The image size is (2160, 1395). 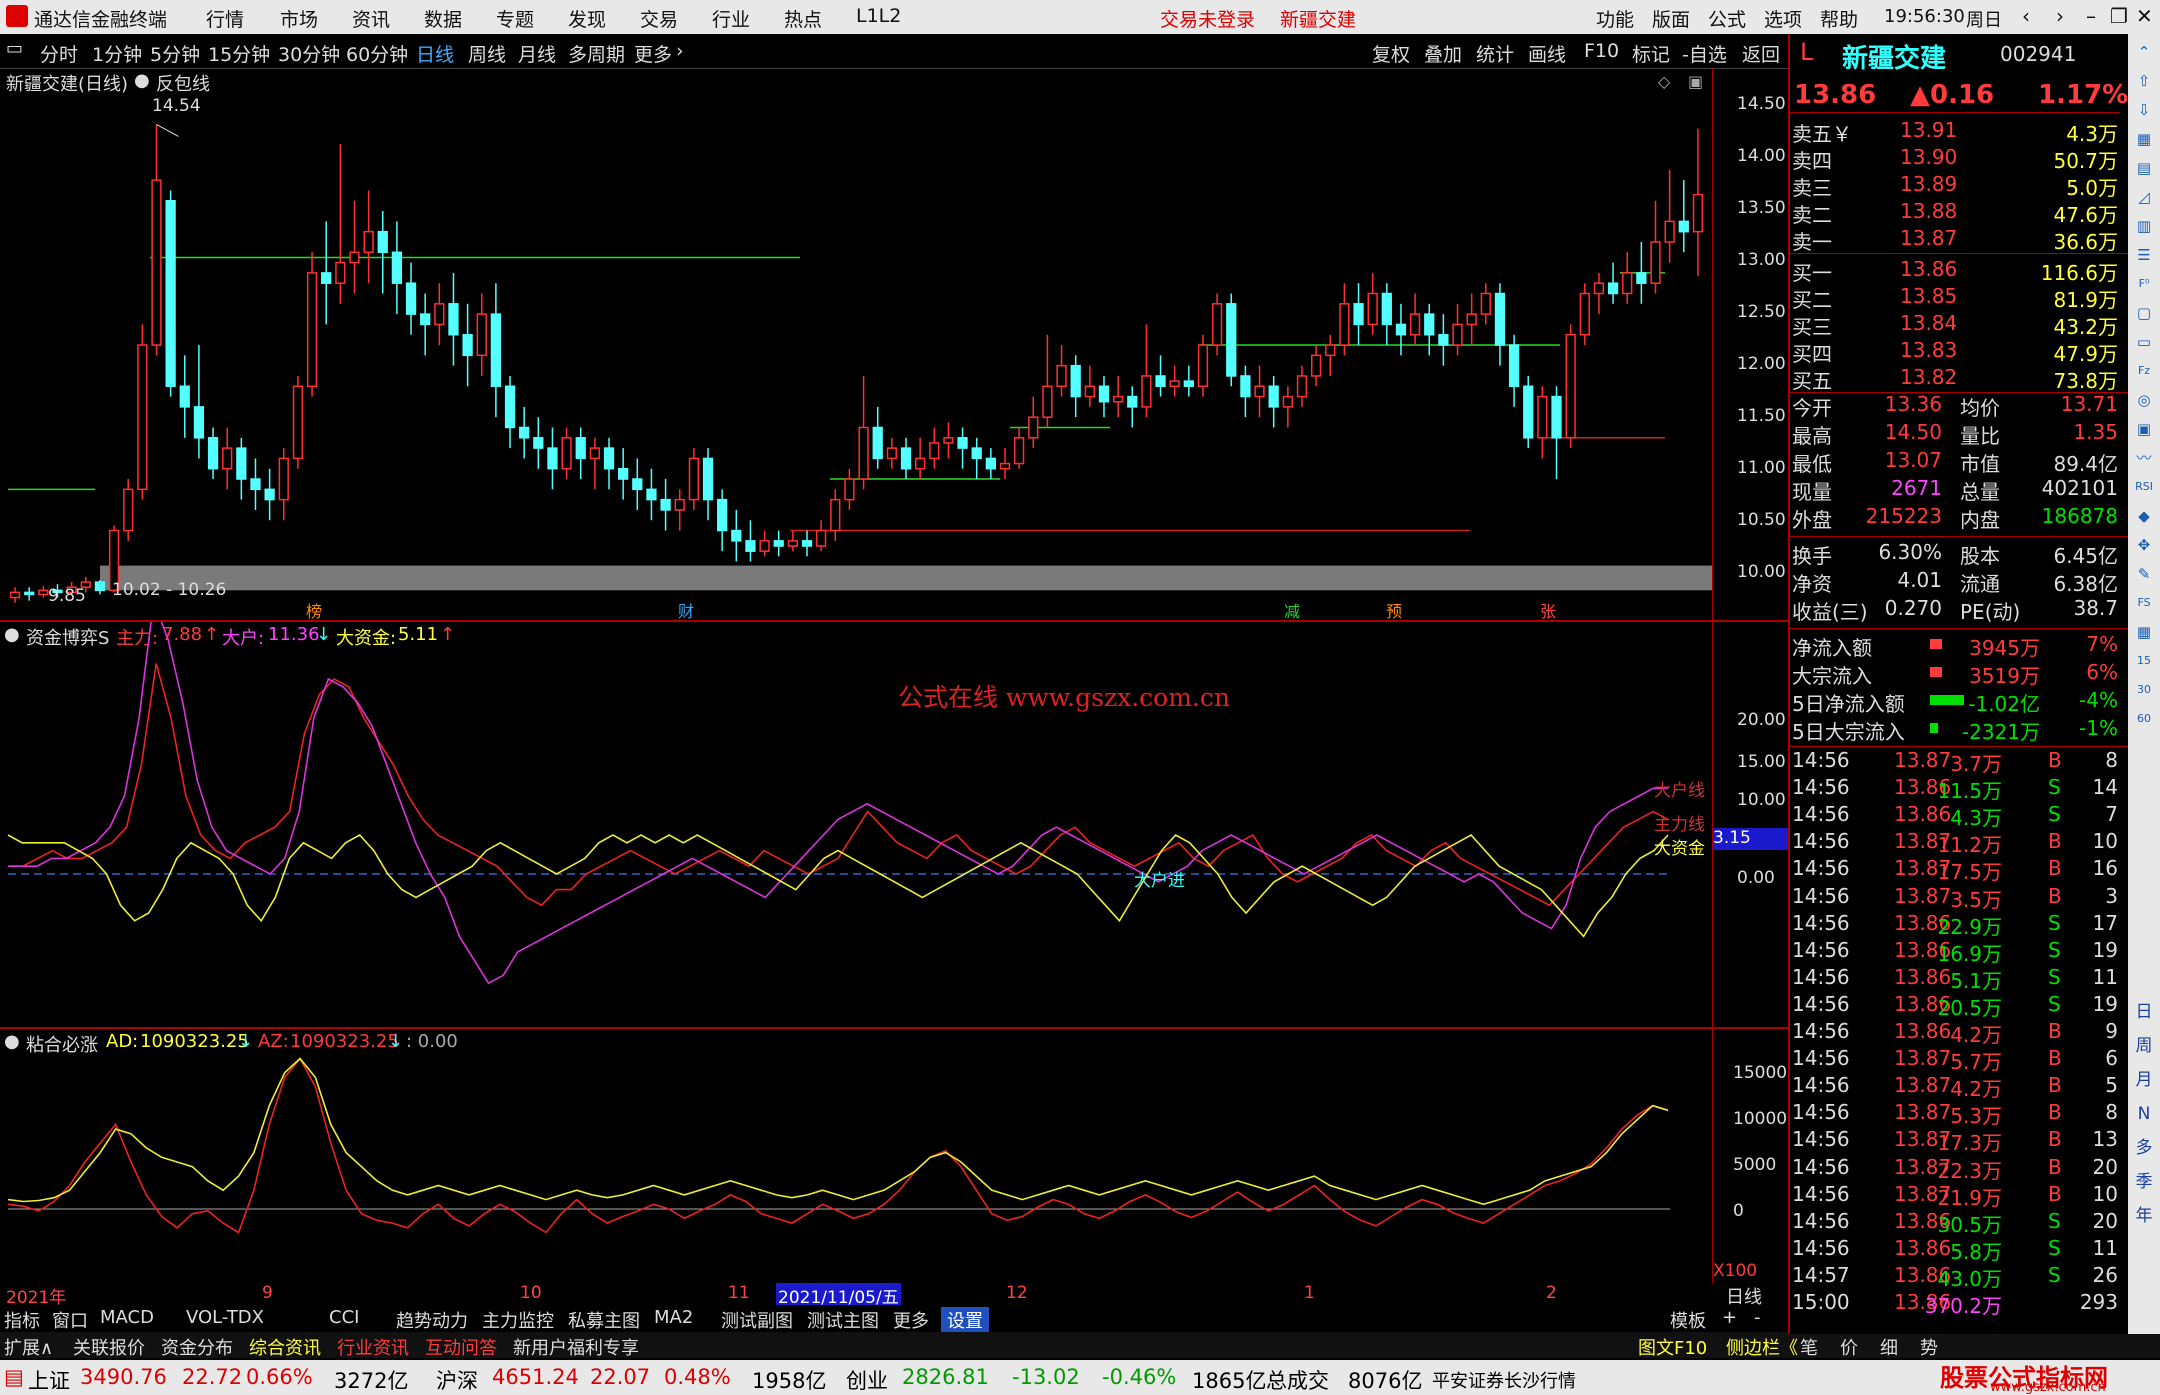 I want to click on menu-item: 公式, so click(x=1727, y=18).